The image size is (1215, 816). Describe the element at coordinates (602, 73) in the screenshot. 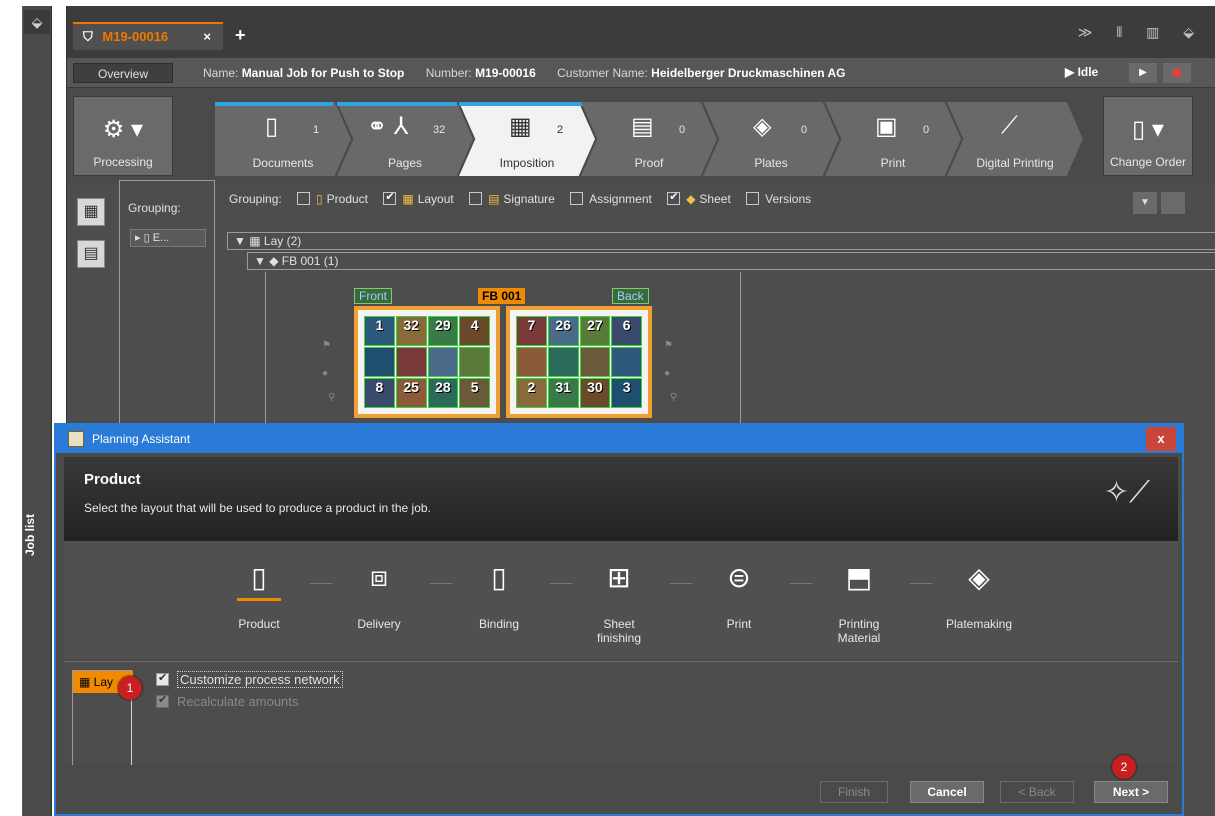

I see `customer-label: Customer Name:` at that location.